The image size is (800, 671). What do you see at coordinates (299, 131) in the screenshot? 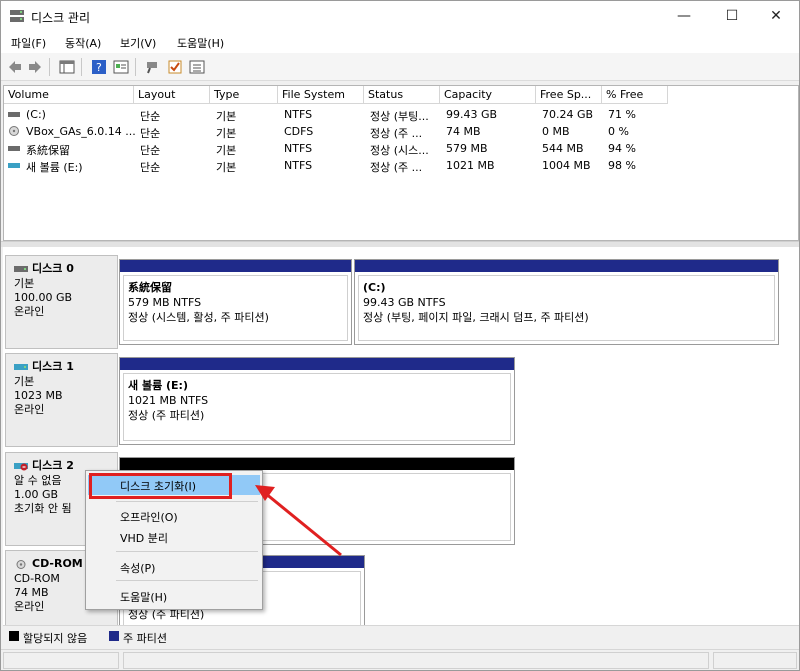
I see `cell-fs: CDFS` at bounding box center [299, 131].